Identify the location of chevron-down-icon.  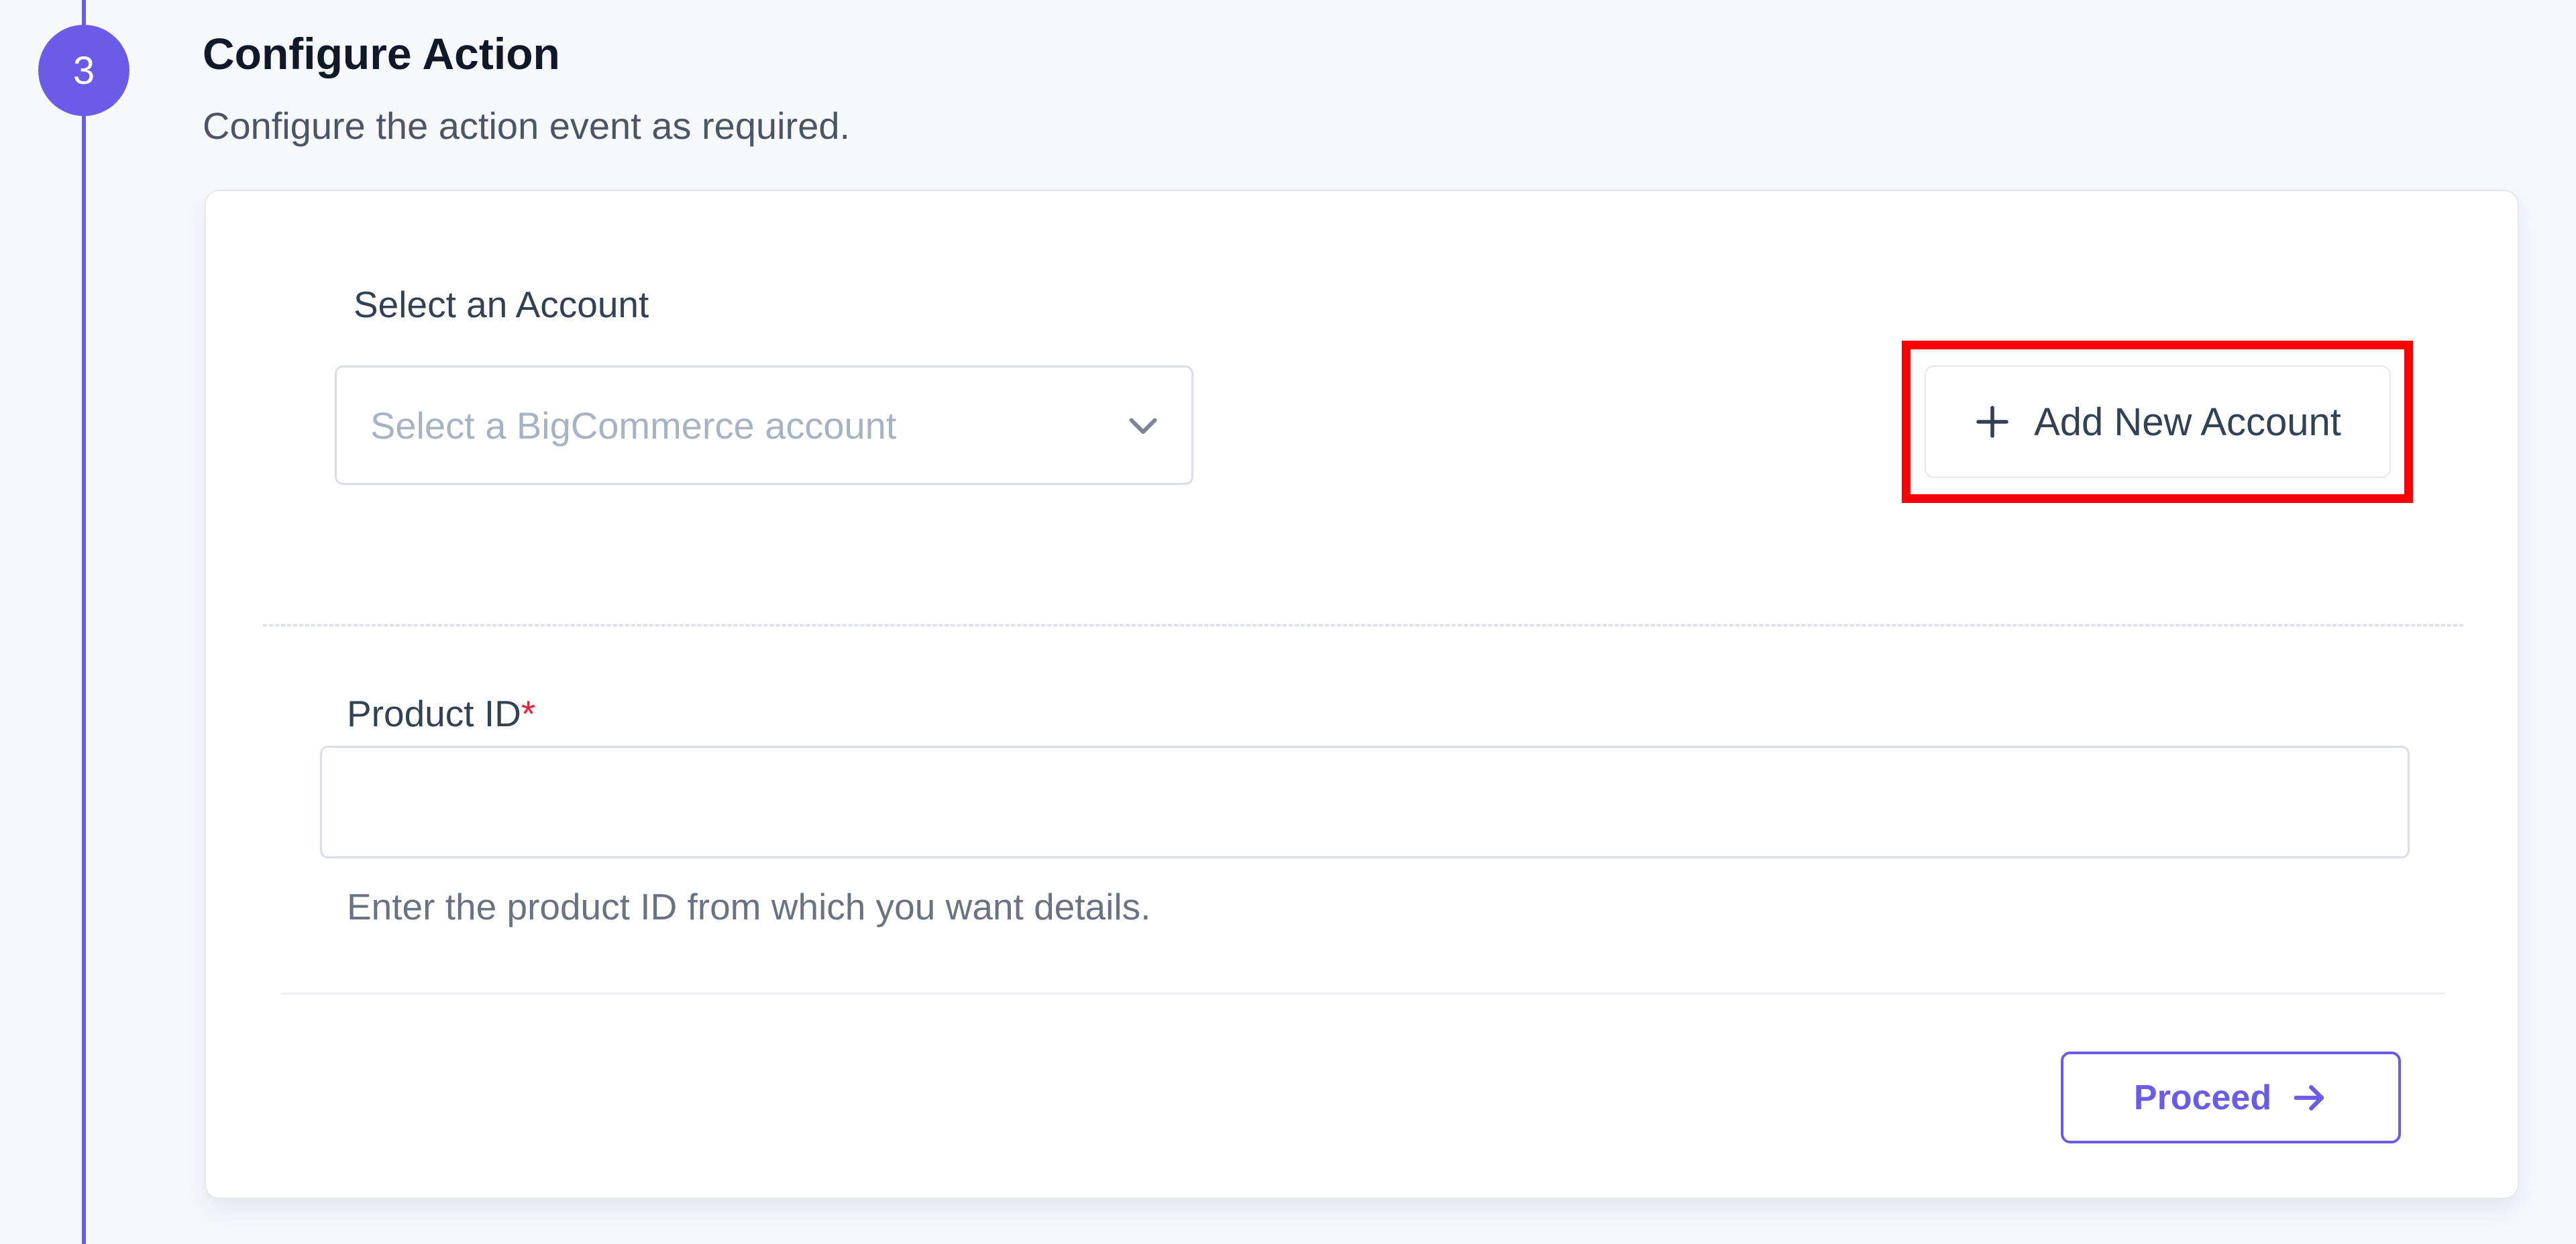
(1143, 426).